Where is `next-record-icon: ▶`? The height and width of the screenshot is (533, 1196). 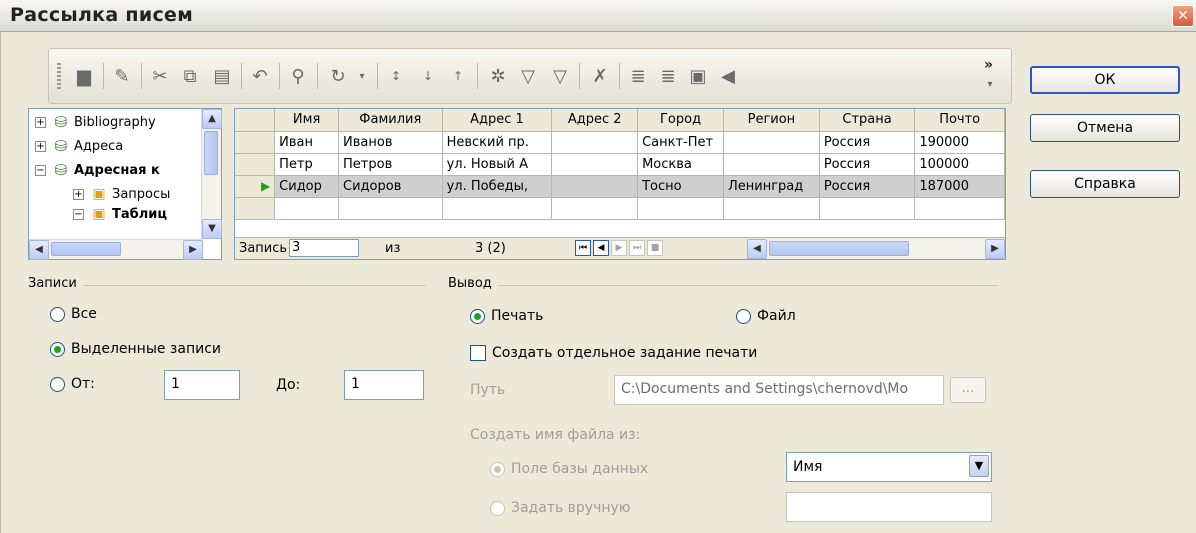 next-record-icon: ▶ is located at coordinates (619, 248).